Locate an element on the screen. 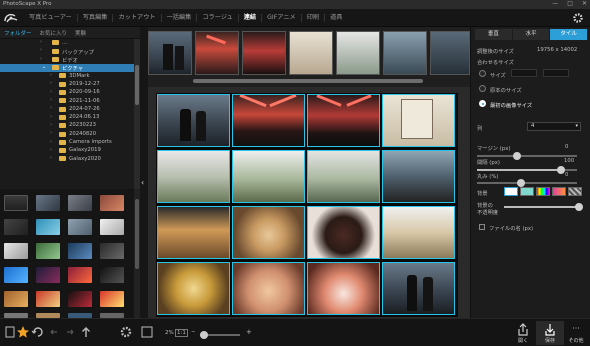  tree-node: › 2020-09-16 is located at coordinates (67, 93).